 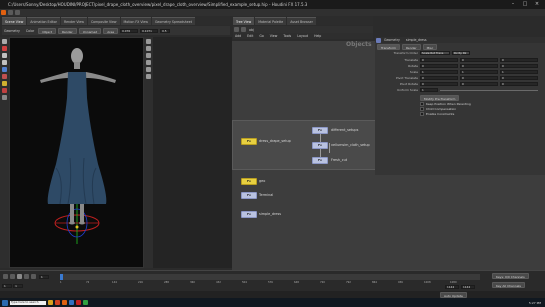 What do you see at coordinates (519, 84) in the screenshot?
I see `pivot-rotate-z: 0` at bounding box center [519, 84].